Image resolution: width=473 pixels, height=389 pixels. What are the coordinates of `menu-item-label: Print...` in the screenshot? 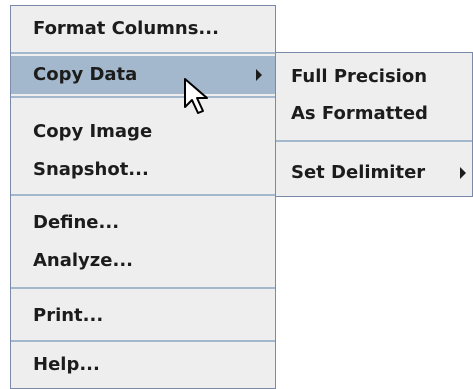 It's located at (68, 315).